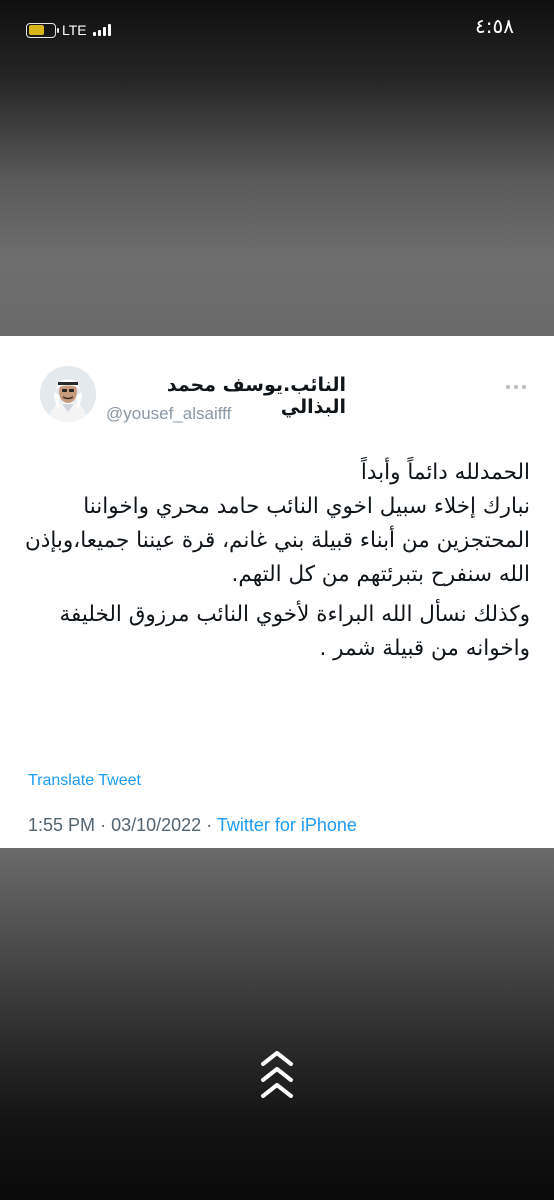 The height and width of the screenshot is (1200, 554). Describe the element at coordinates (516, 387) in the screenshot. I see `more-options-icon` at that location.